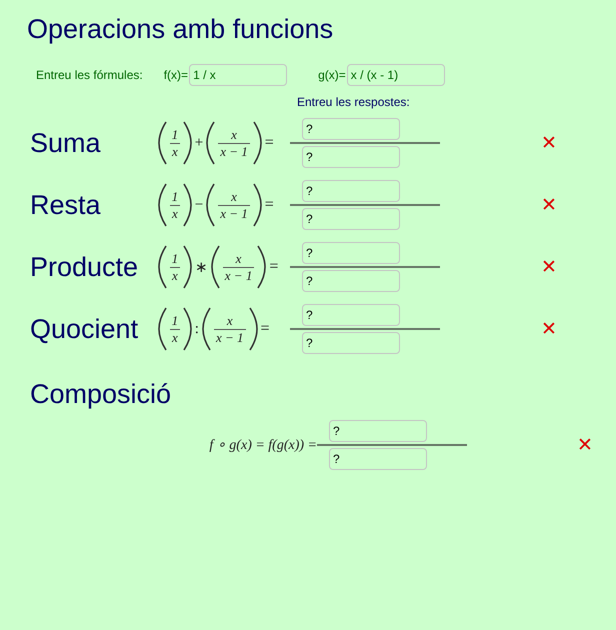 This screenshot has height=630, width=616. What do you see at coordinates (180, 29) in the screenshot?
I see `page-title: Operacions amb funcions` at bounding box center [180, 29].